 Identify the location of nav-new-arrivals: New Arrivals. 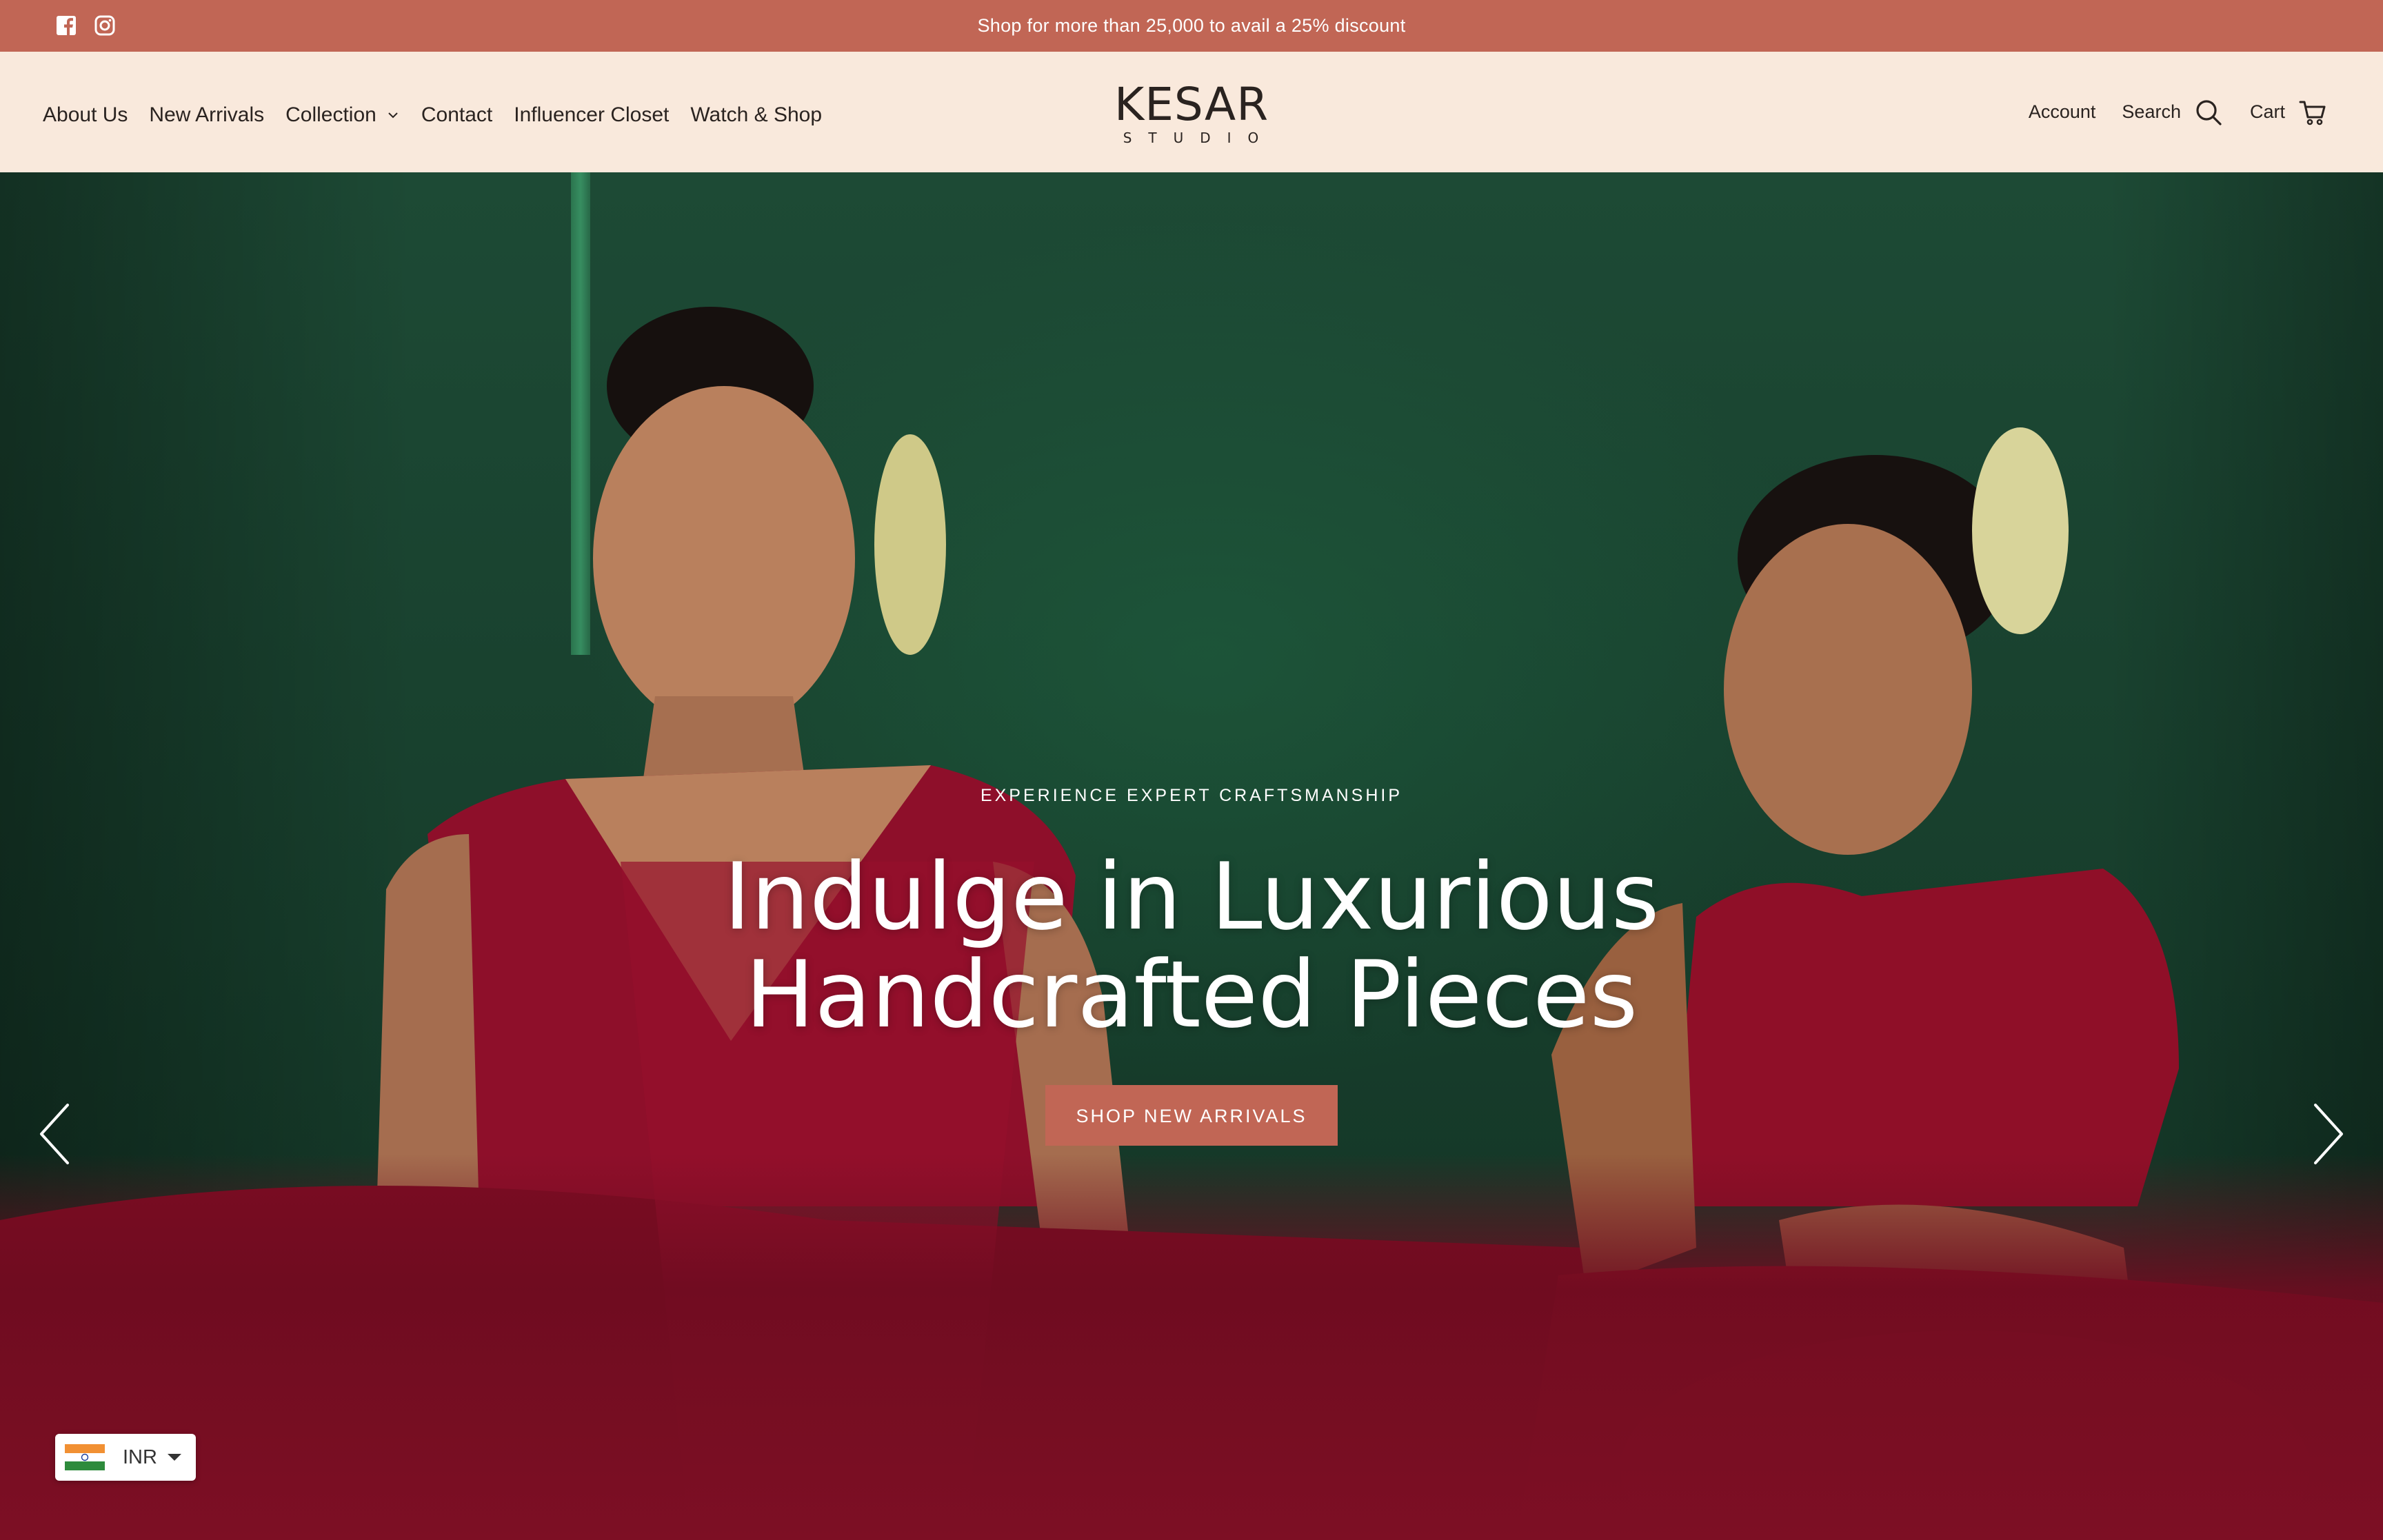
(206, 113).